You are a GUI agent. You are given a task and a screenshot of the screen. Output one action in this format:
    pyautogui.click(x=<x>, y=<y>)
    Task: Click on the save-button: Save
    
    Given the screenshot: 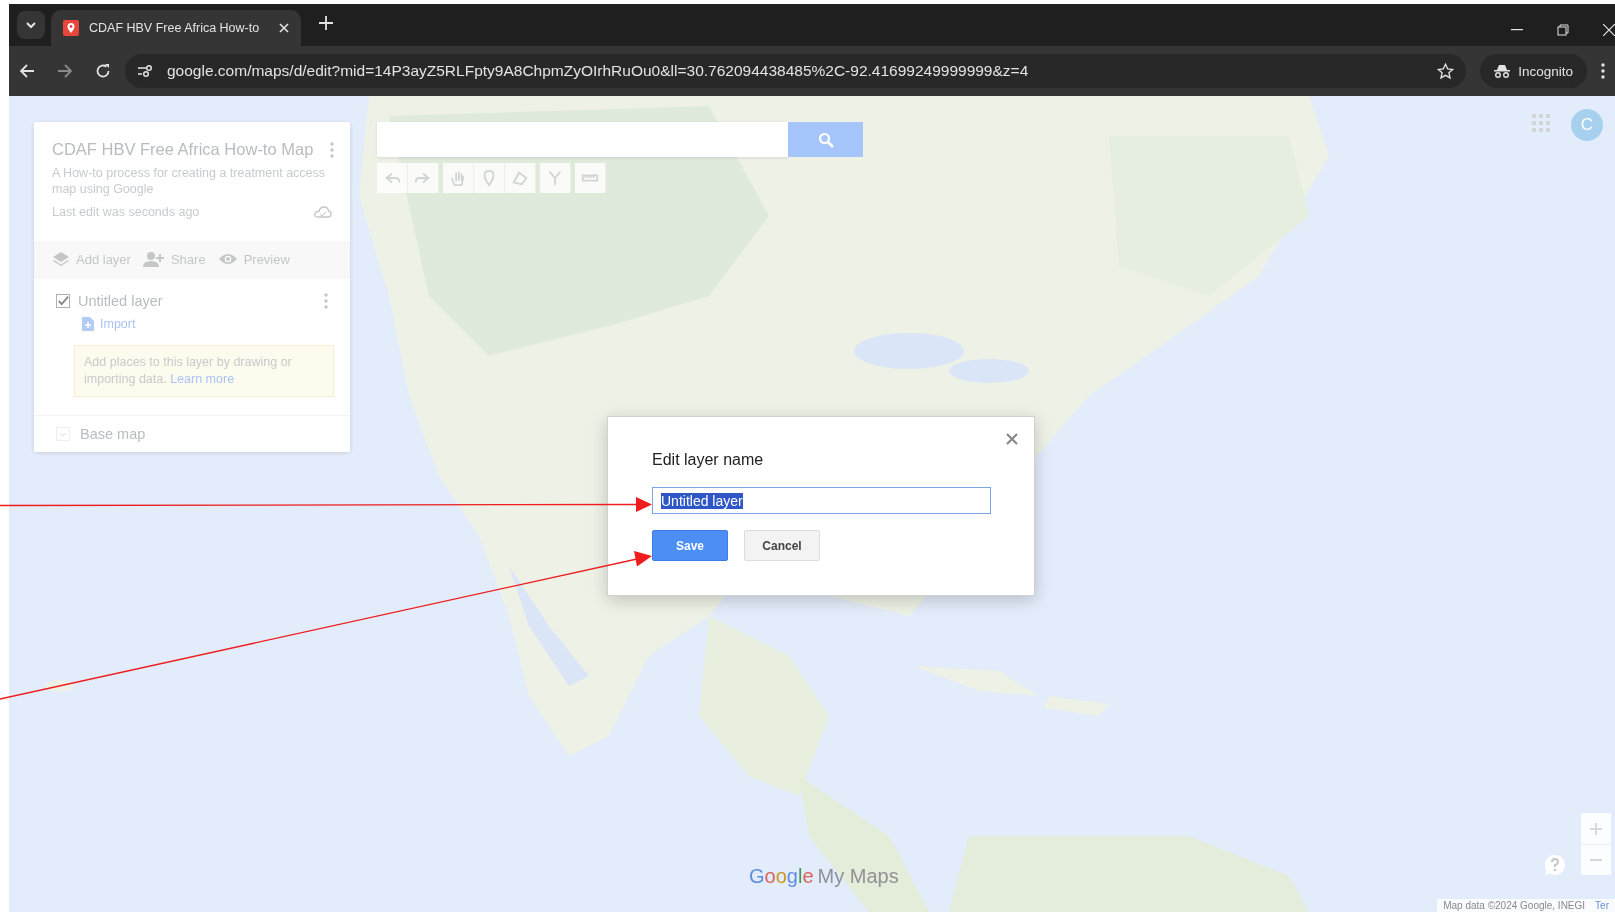 What is the action you would take?
    pyautogui.click(x=690, y=545)
    